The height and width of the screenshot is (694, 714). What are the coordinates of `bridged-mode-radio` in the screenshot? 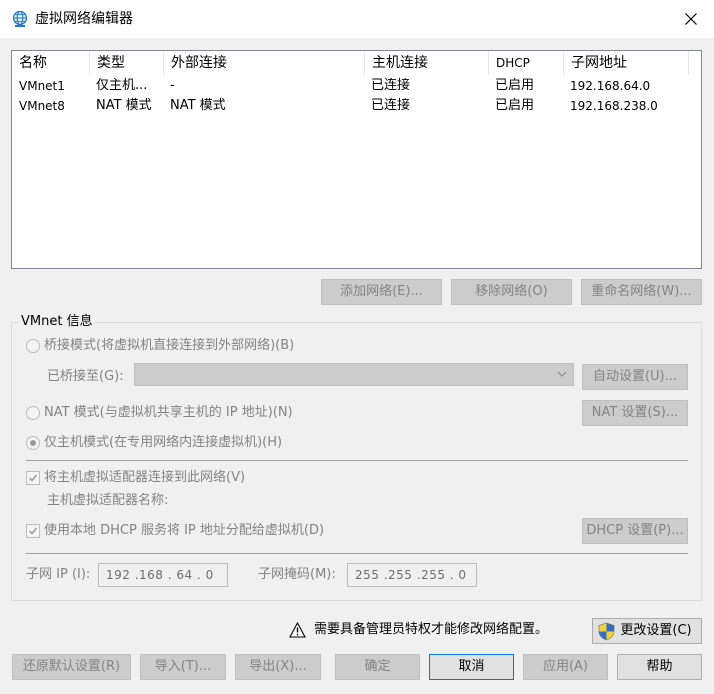 It's located at (33, 346).